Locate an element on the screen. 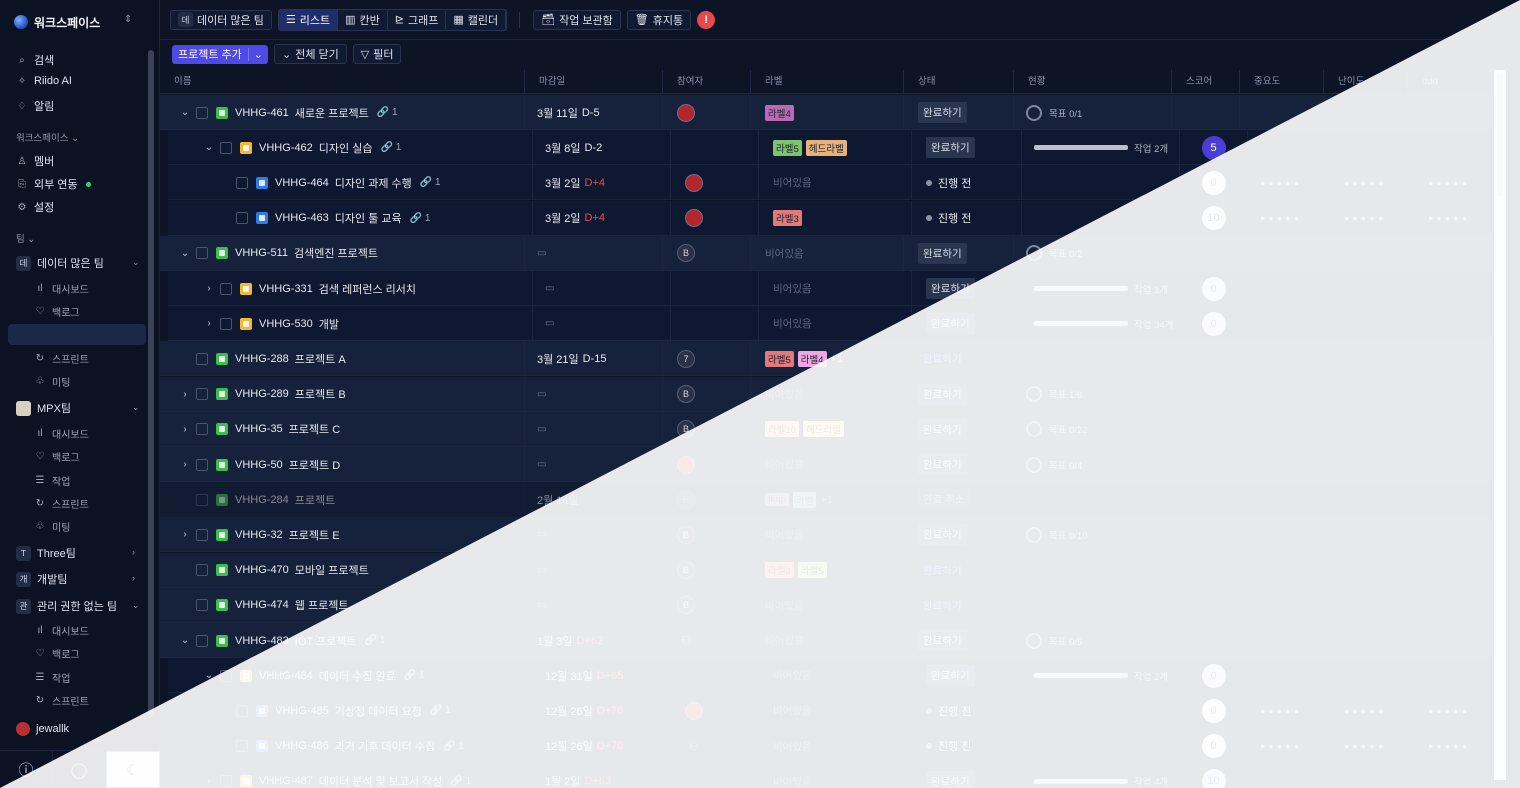 The image size is (1520, 788). user-profile: jewallk is located at coordinates (42, 729).